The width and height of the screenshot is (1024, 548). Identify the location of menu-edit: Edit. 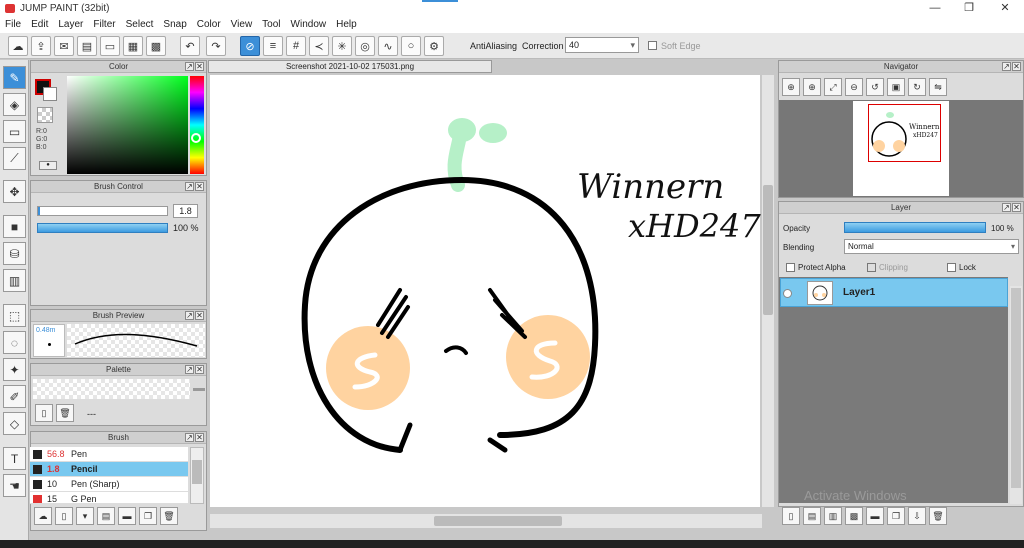
(39, 25).